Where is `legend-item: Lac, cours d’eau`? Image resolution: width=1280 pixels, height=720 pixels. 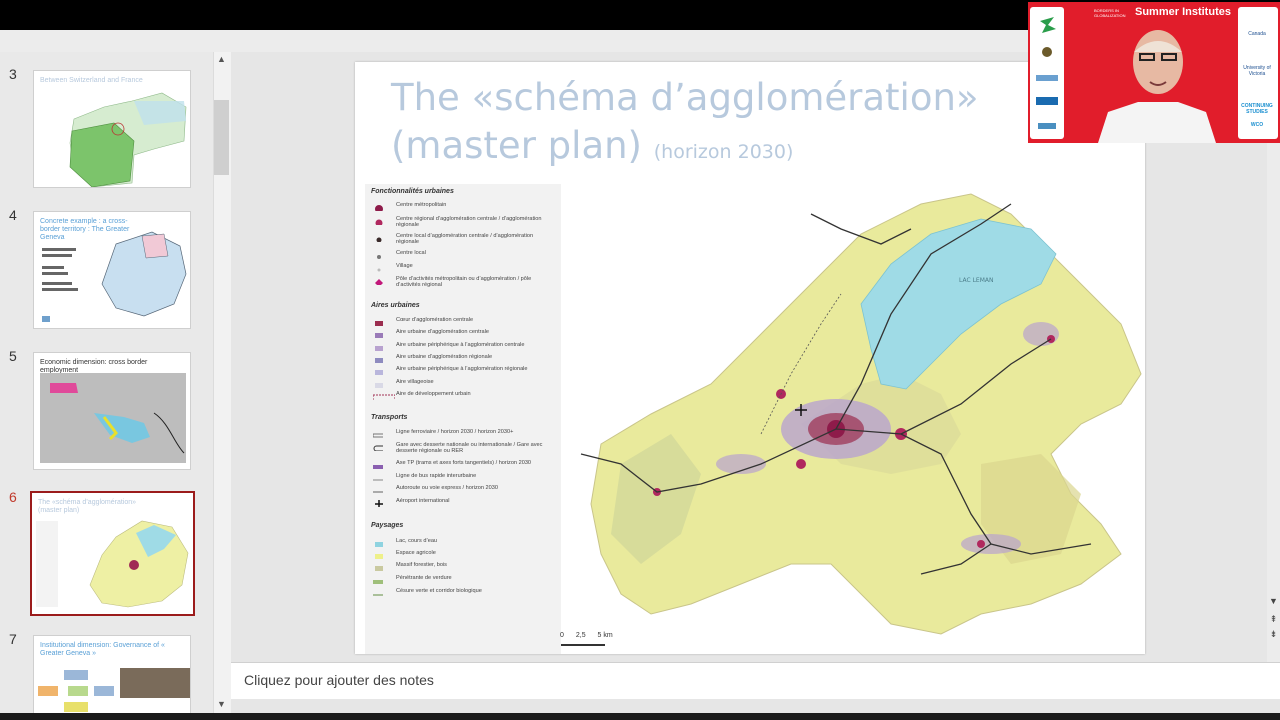 legend-item: Lac, cours d’eau is located at coordinates (464, 544).